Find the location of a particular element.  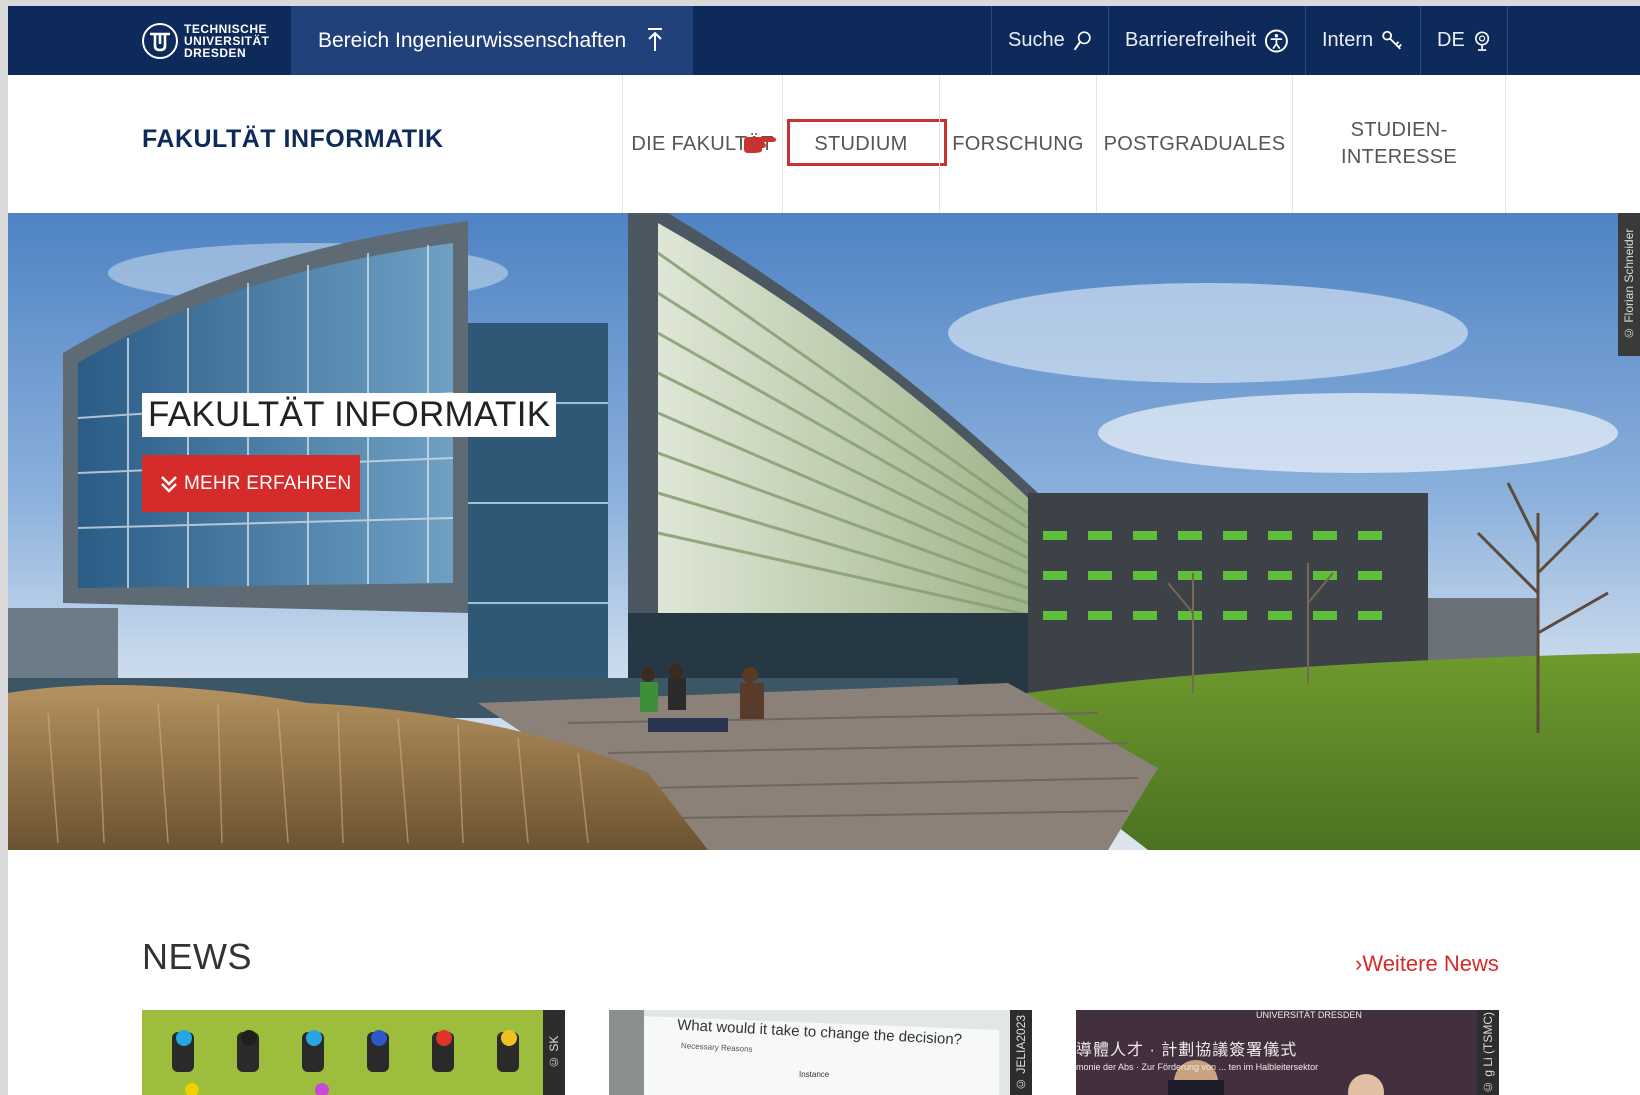

news-card-2-instance: Instance is located at coordinates (814, 1074).